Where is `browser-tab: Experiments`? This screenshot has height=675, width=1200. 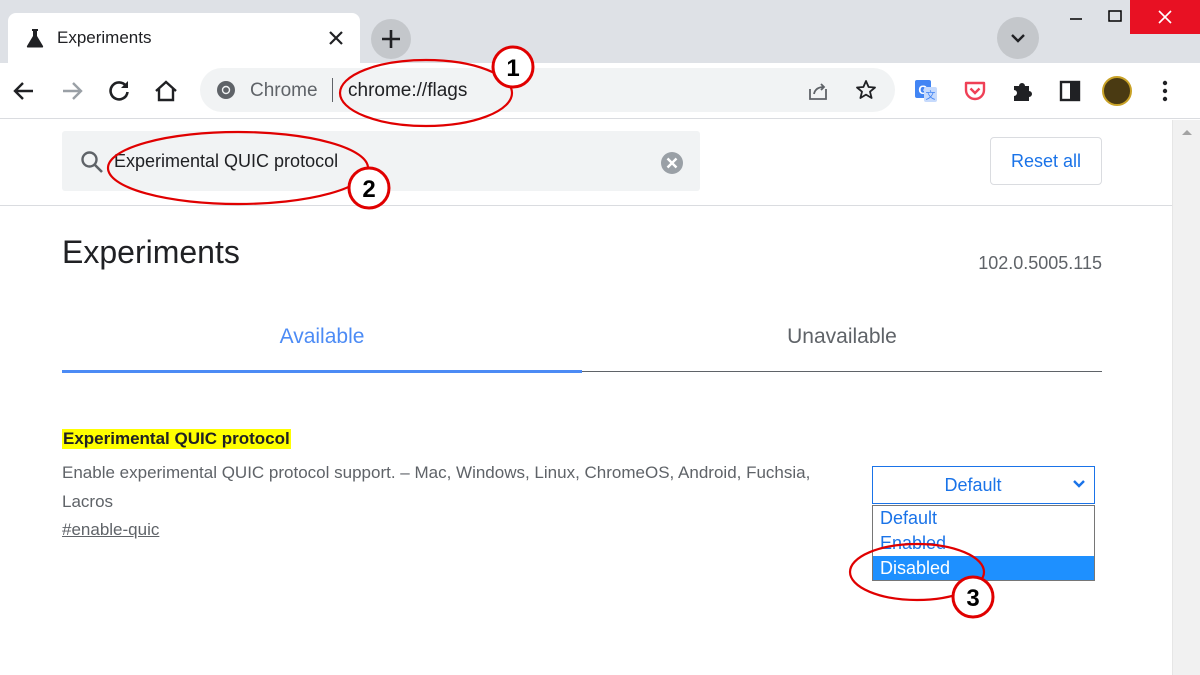 browser-tab: Experiments is located at coordinates (184, 38).